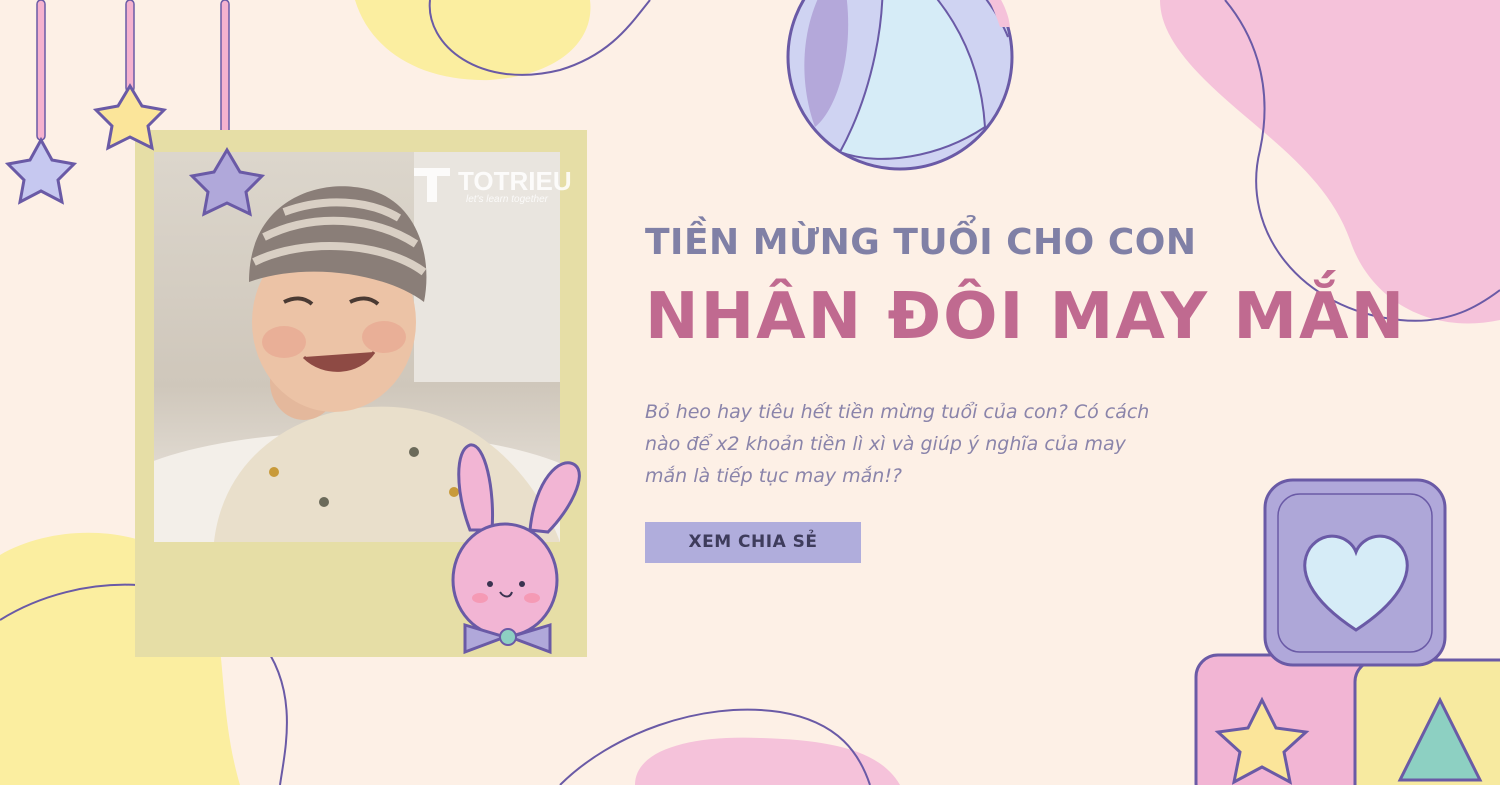 This screenshot has height=785, width=1500. What do you see at coordinates (227, 182) in the screenshot?
I see `star-icon-purple` at bounding box center [227, 182].